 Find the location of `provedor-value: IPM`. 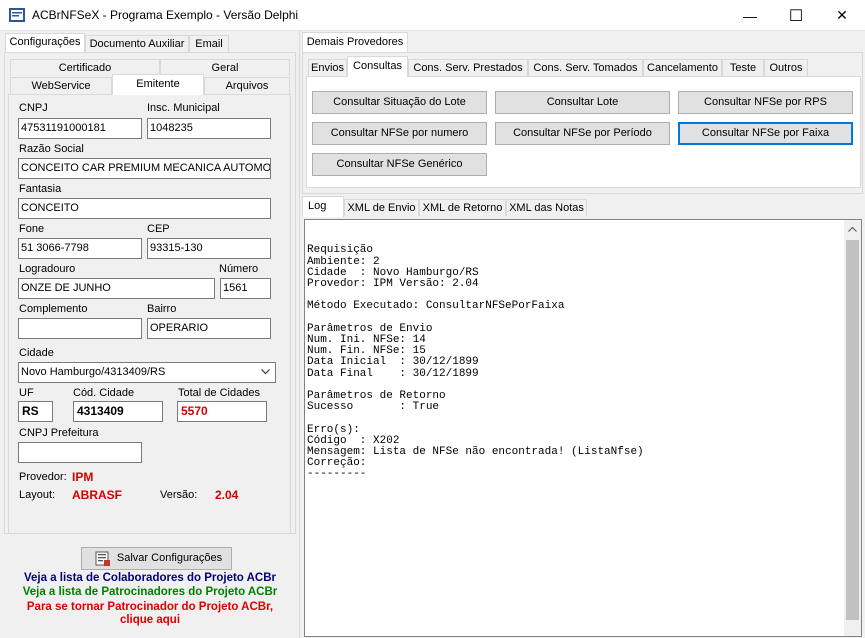

provedor-value: IPM is located at coordinates (83, 477).